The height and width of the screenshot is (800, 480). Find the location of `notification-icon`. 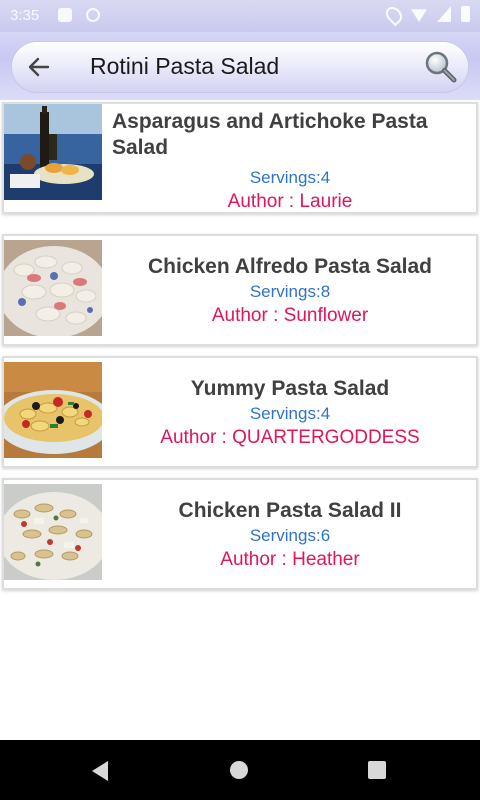

notification-icon is located at coordinates (65, 15).